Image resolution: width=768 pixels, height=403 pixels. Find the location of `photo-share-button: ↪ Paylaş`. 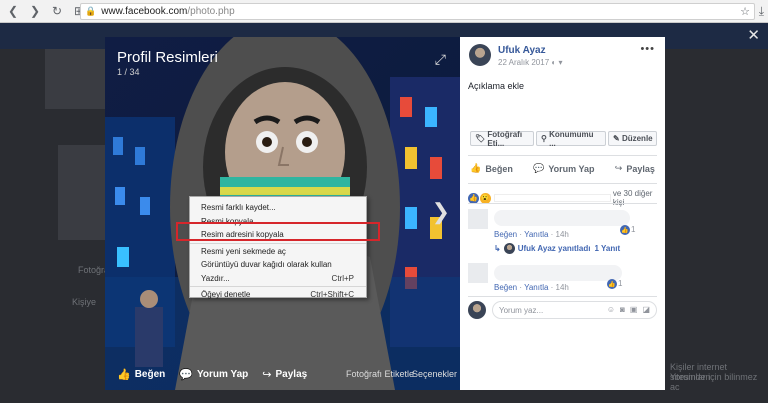

photo-share-button: ↪ Paylaş is located at coordinates (284, 374).